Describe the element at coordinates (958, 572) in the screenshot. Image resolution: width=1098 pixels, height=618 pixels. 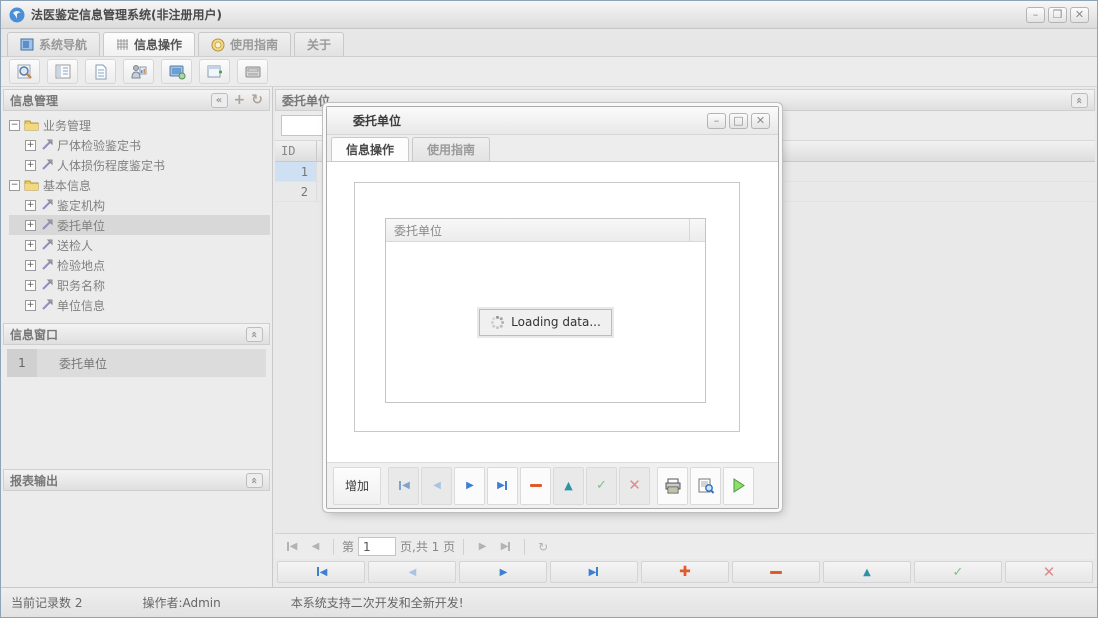
I see `nav-post-button: ✓` at that location.